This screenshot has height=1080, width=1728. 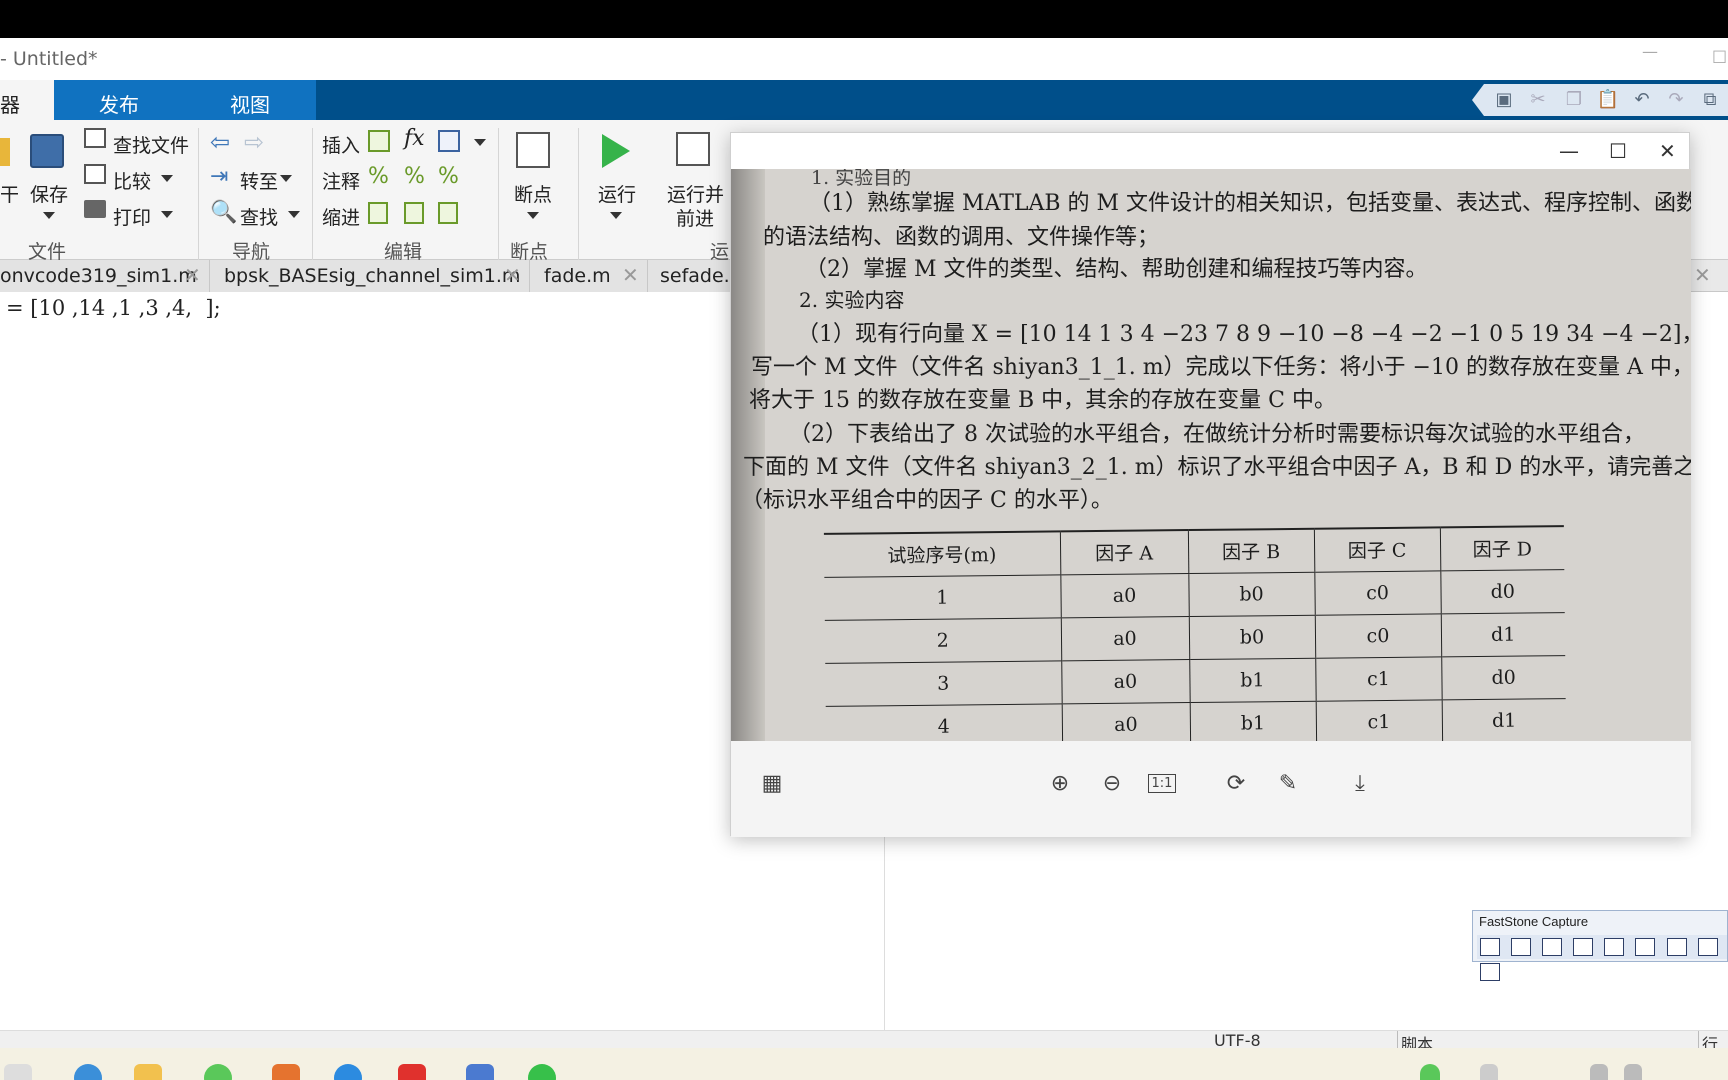 What do you see at coordinates (1360, 784) in the screenshot?
I see `download-icon: ⤓` at bounding box center [1360, 784].